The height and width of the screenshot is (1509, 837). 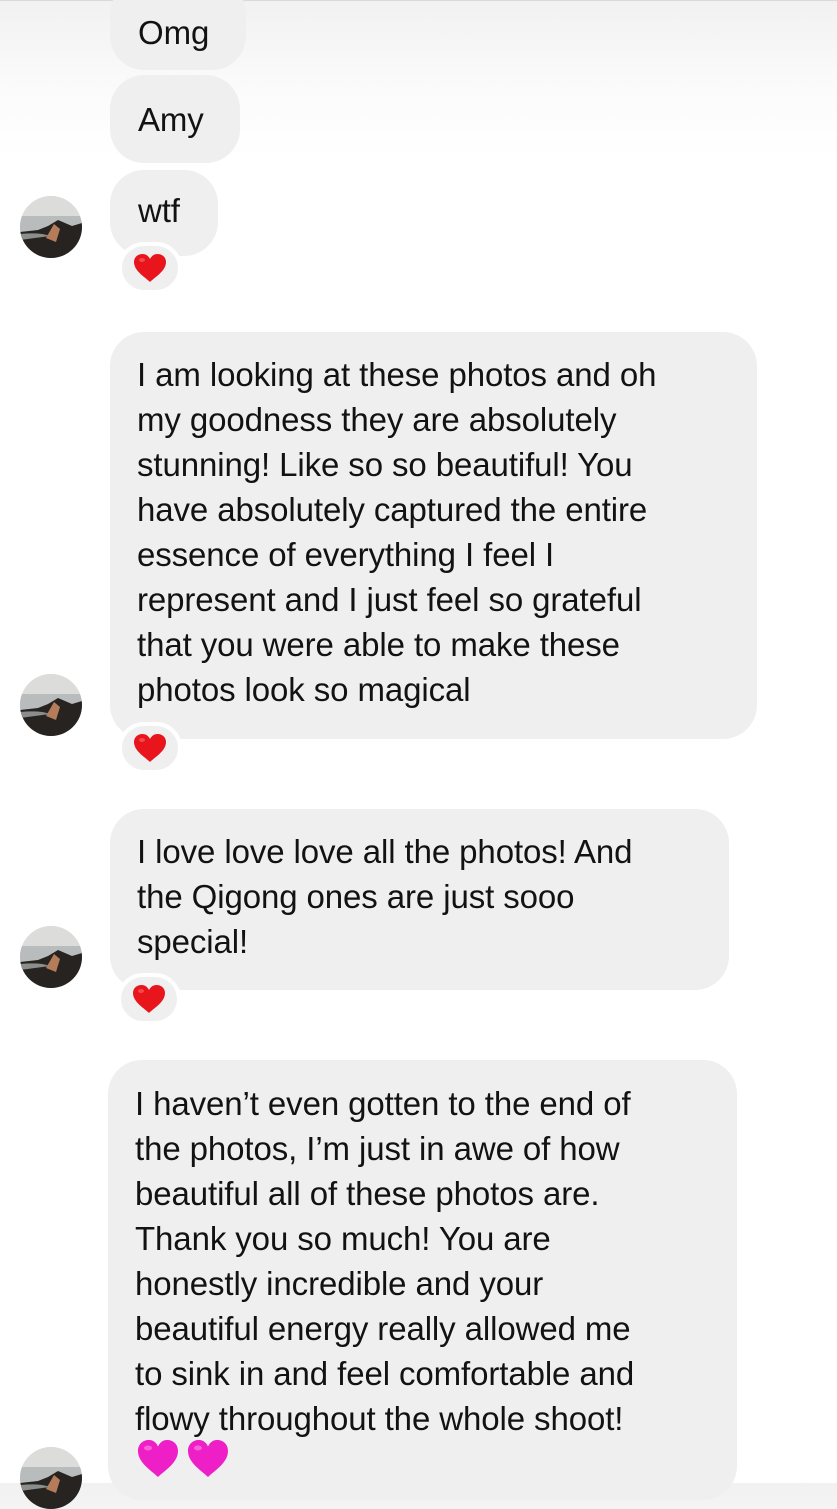 I want to click on emoji-row, so click(x=183, y=1461).